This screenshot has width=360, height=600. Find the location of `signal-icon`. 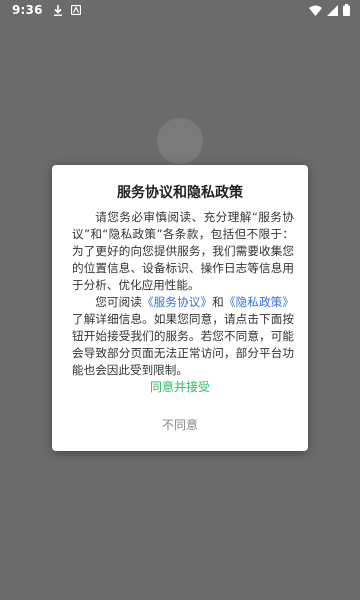

signal-icon is located at coordinates (332, 10).